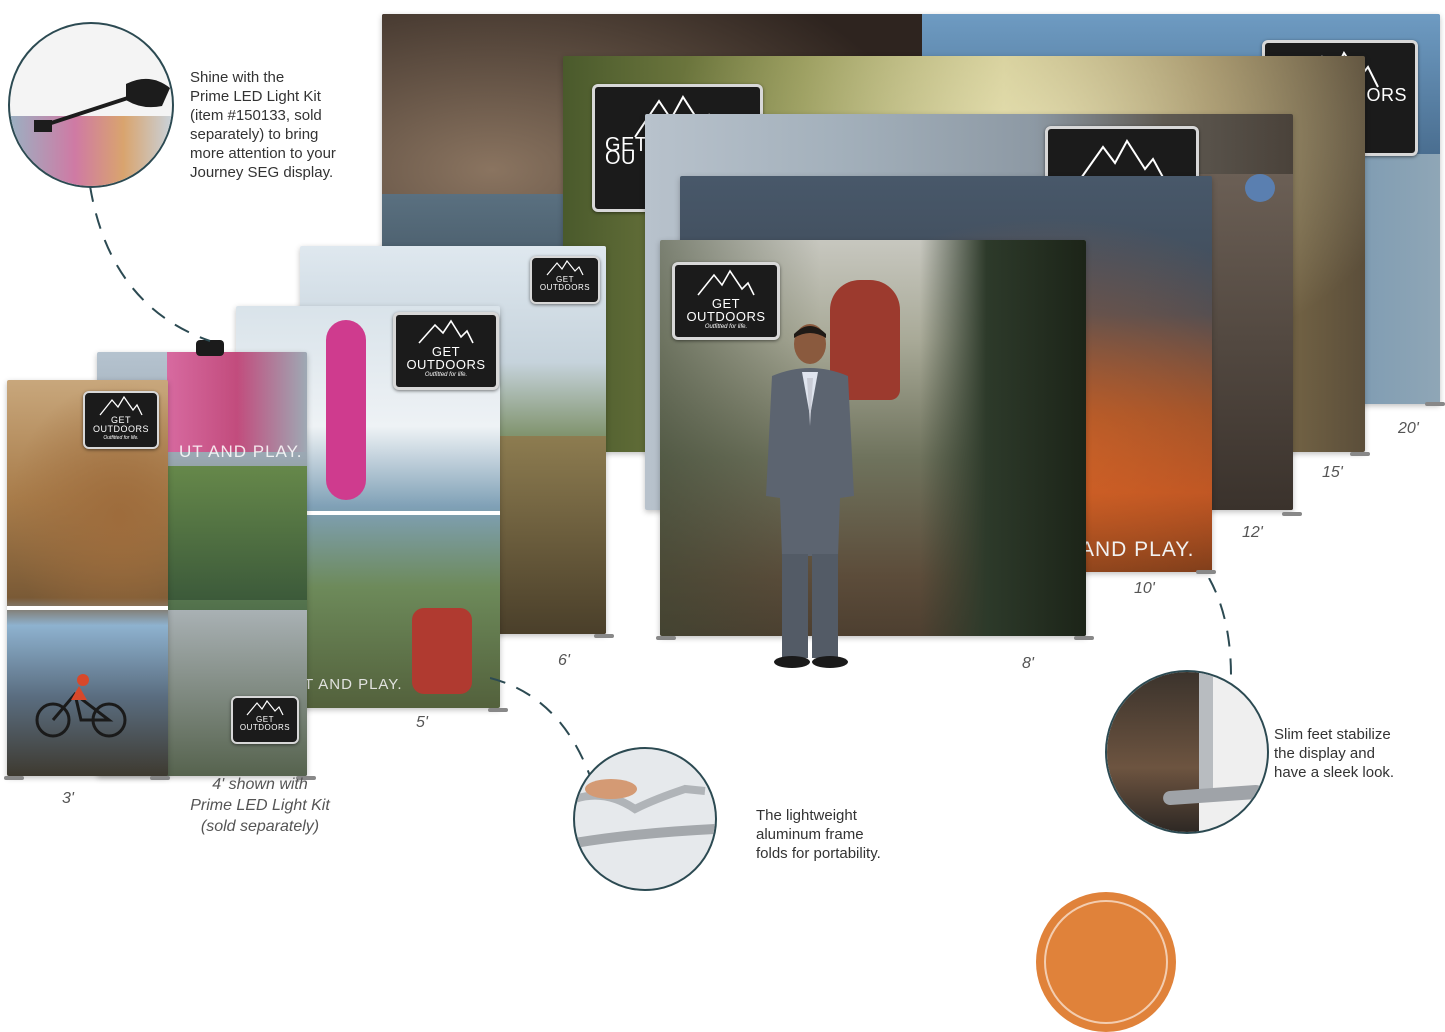  Describe the element at coordinates (68, 798) in the screenshot. I see `size-label-3ft: 3'` at that location.